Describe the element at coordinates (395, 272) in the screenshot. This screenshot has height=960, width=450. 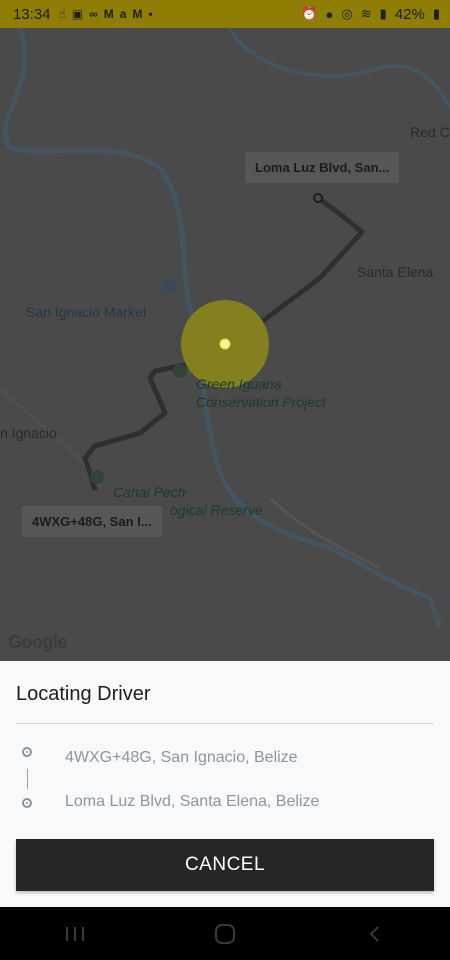
I see `map-label-santa-elena: Santa Elena` at that location.